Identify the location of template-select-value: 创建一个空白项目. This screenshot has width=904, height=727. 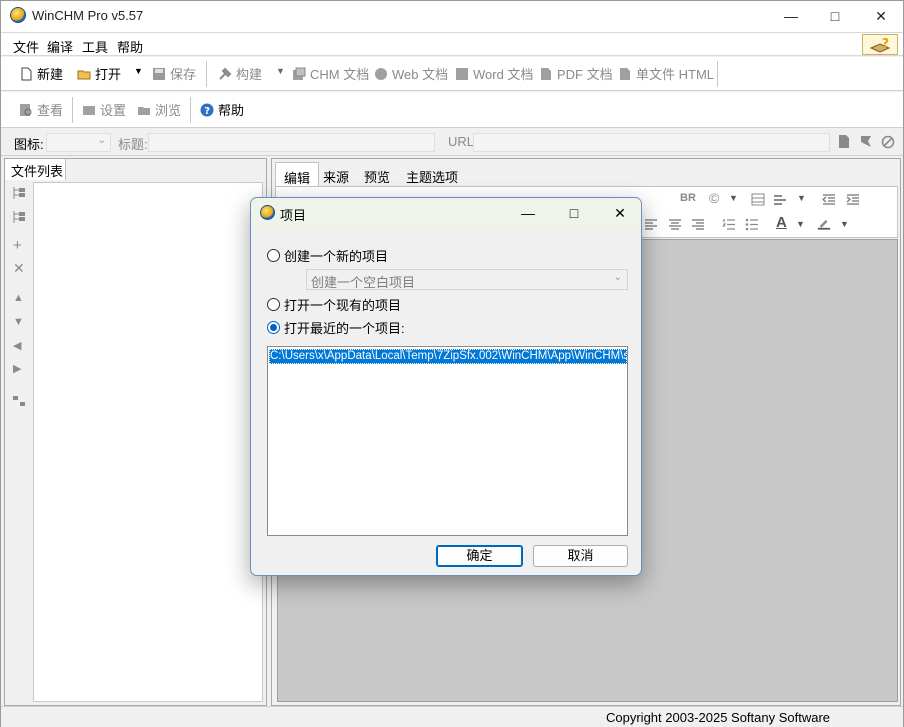
(363, 282).